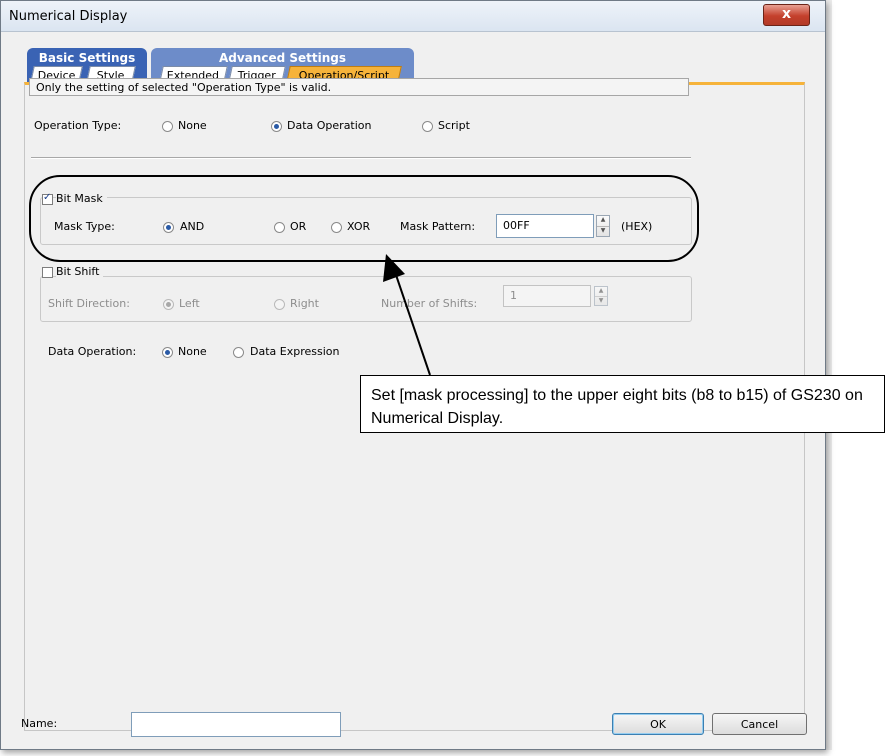 This screenshot has height=756, width=885. I want to click on mask-pattern-spinner: ▲ ▼, so click(603, 226).